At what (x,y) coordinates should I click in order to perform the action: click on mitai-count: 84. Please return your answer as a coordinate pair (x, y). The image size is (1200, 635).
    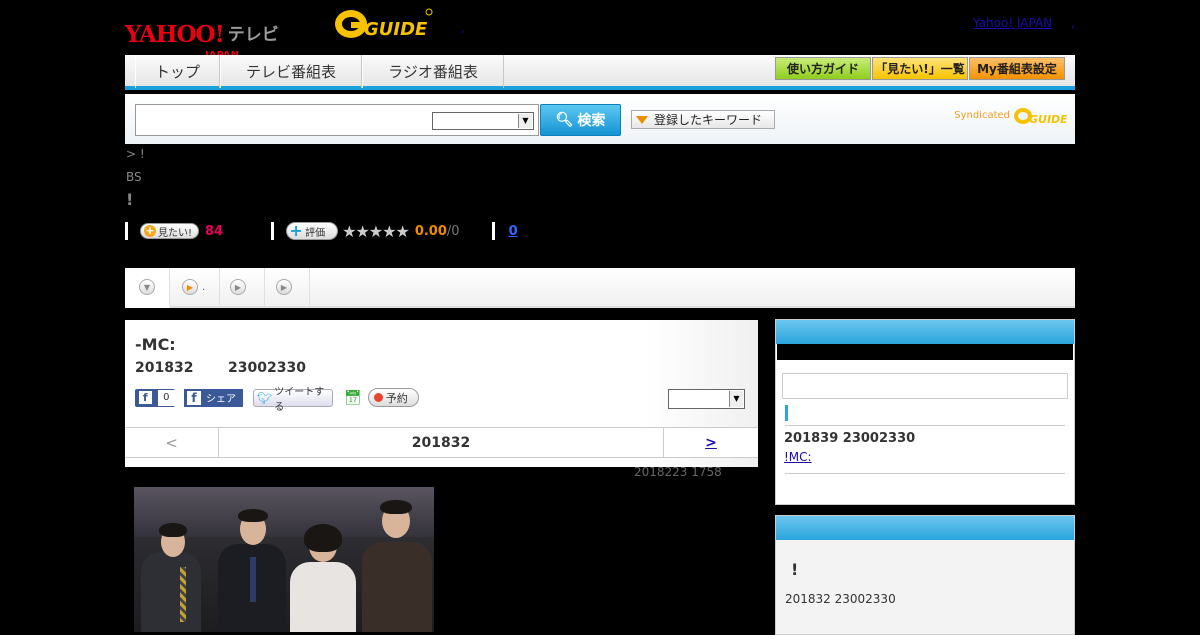
    Looking at the image, I should click on (214, 231).